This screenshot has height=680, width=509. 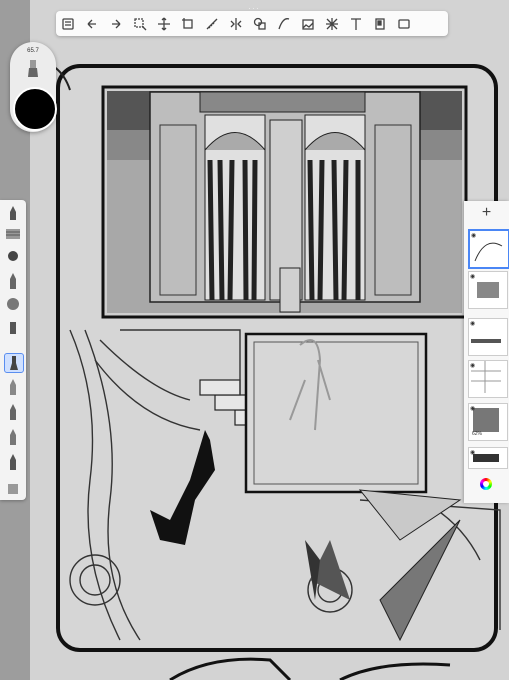 What do you see at coordinates (356, 23) in the screenshot?
I see `text-icon` at bounding box center [356, 23].